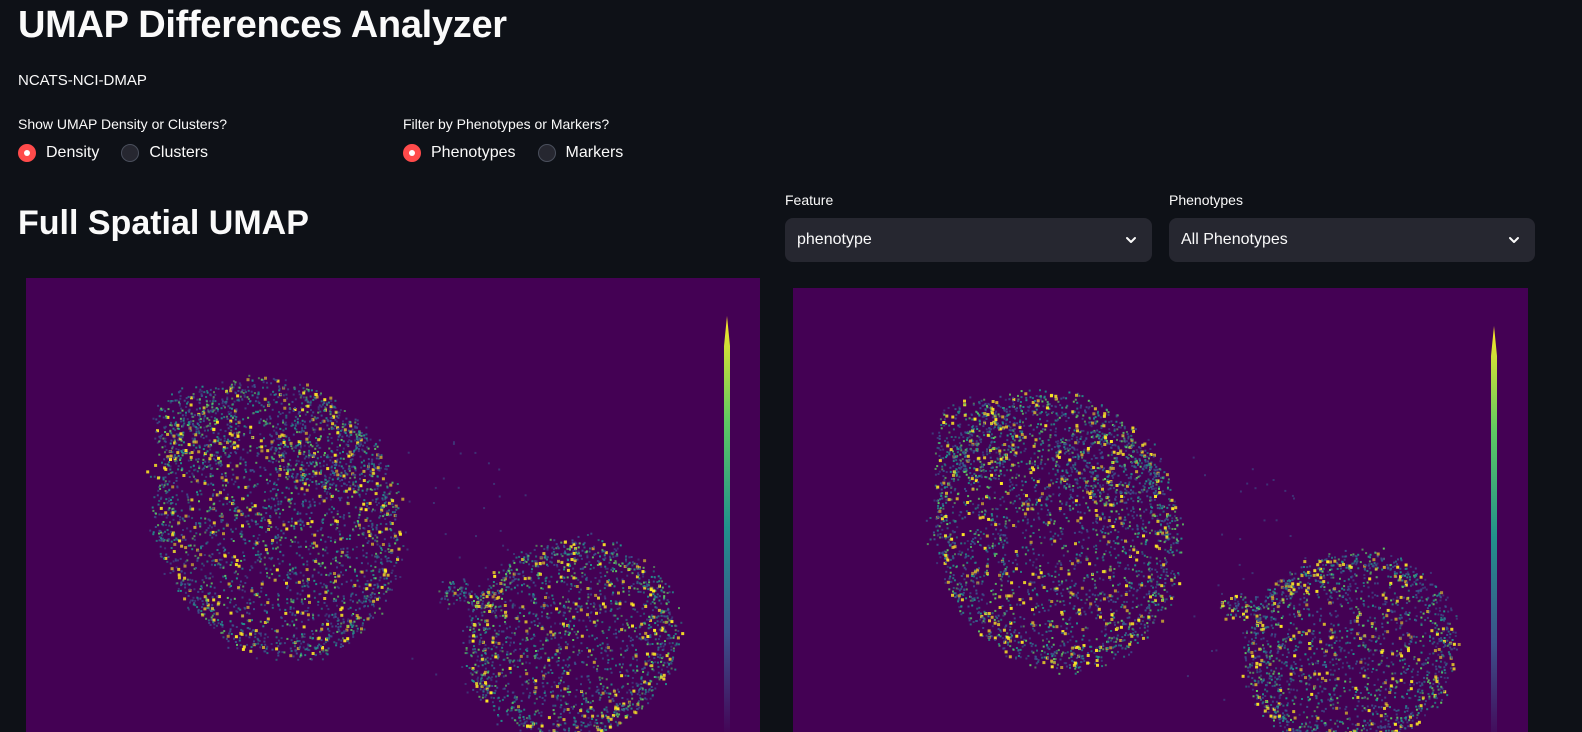  I want to click on app-title: UMAP Differences Analyzer, so click(262, 25).